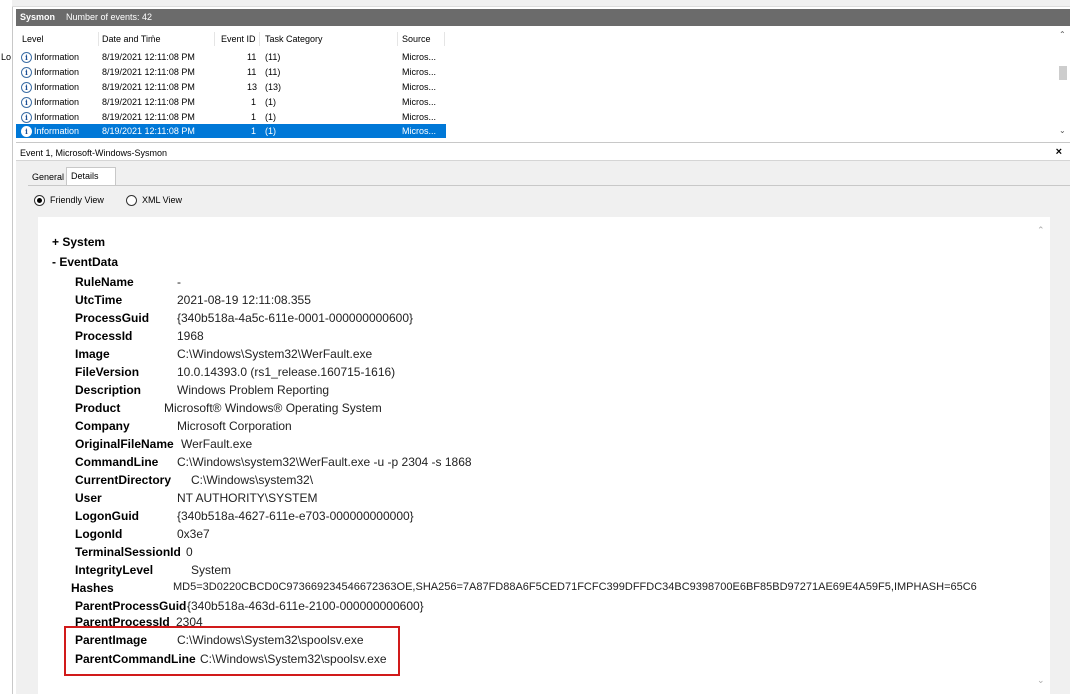 The height and width of the screenshot is (694, 1070). I want to click on top-edge, so click(541, 3).